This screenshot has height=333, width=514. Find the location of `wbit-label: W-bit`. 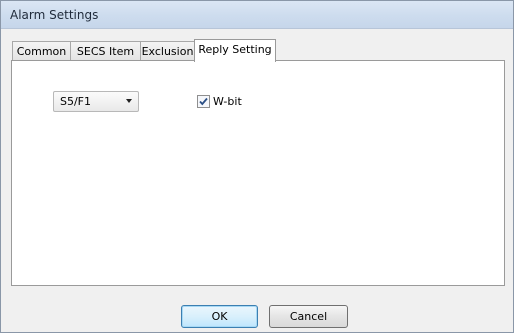

wbit-label: W-bit is located at coordinates (227, 101).